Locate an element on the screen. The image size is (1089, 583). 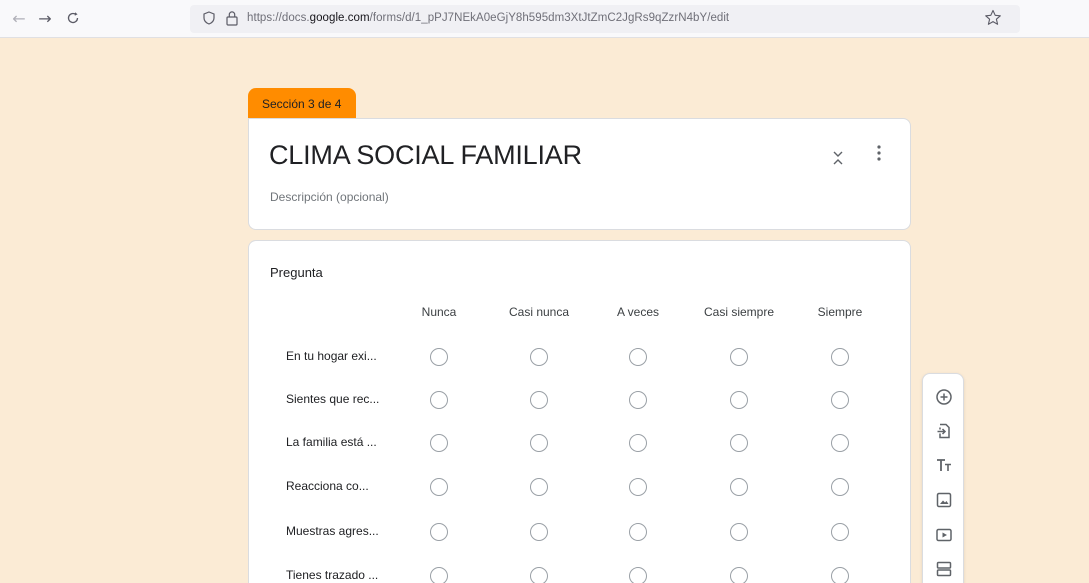
forward-icon: → is located at coordinates (45, 18).